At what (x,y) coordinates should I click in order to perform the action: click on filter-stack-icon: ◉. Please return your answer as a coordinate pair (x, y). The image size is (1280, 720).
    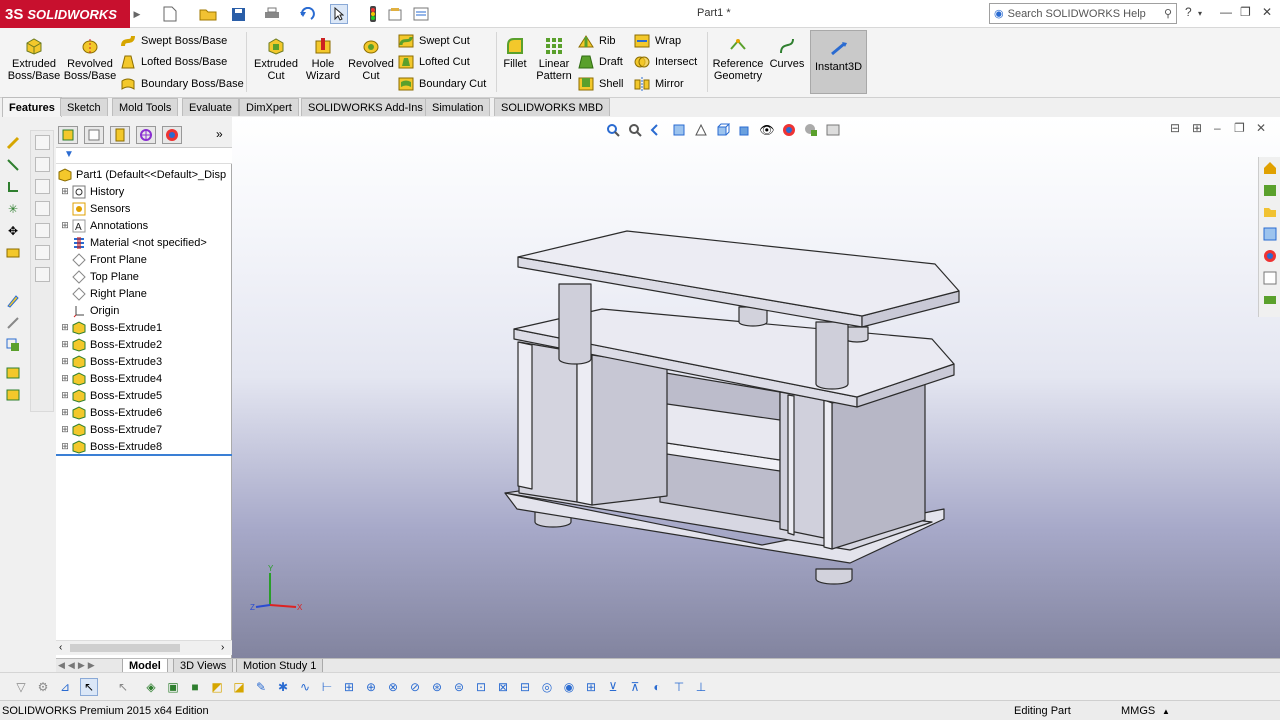
    Looking at the image, I should click on (569, 687).